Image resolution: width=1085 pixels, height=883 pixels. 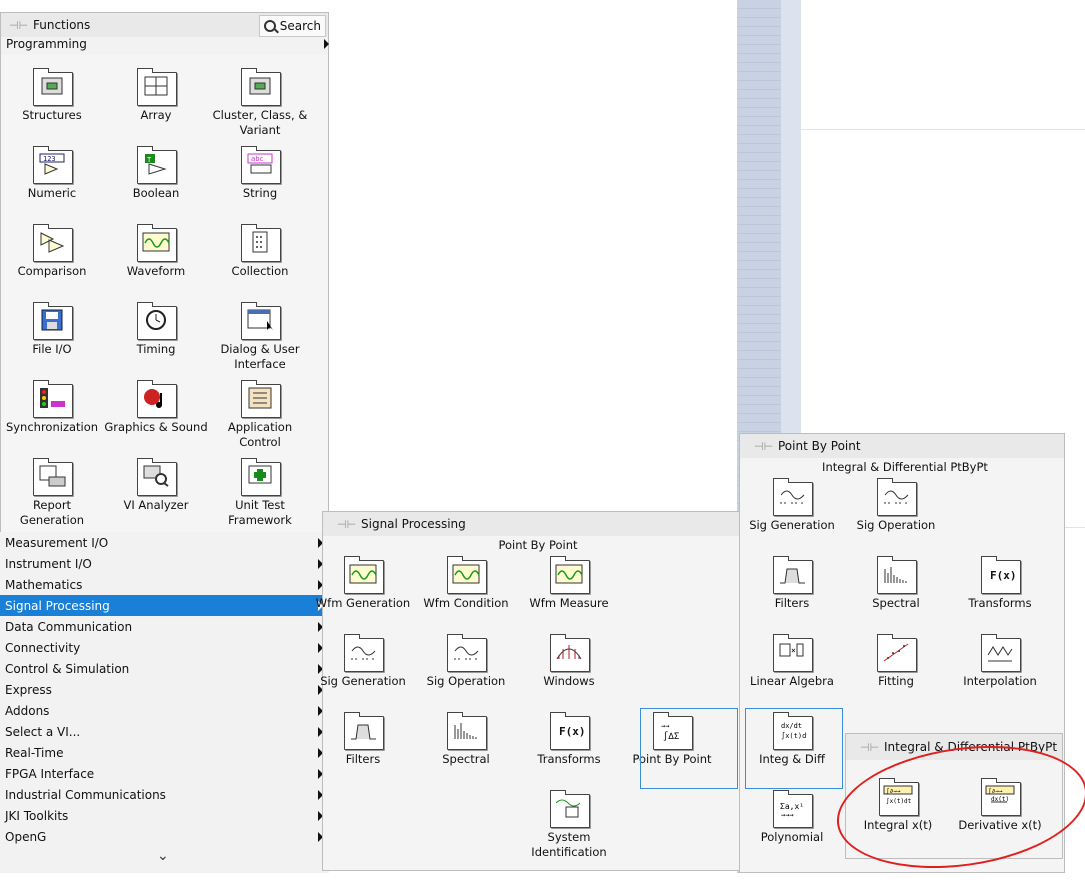 What do you see at coordinates (261, 165) in the screenshot?
I see `string-icon: abc` at bounding box center [261, 165].